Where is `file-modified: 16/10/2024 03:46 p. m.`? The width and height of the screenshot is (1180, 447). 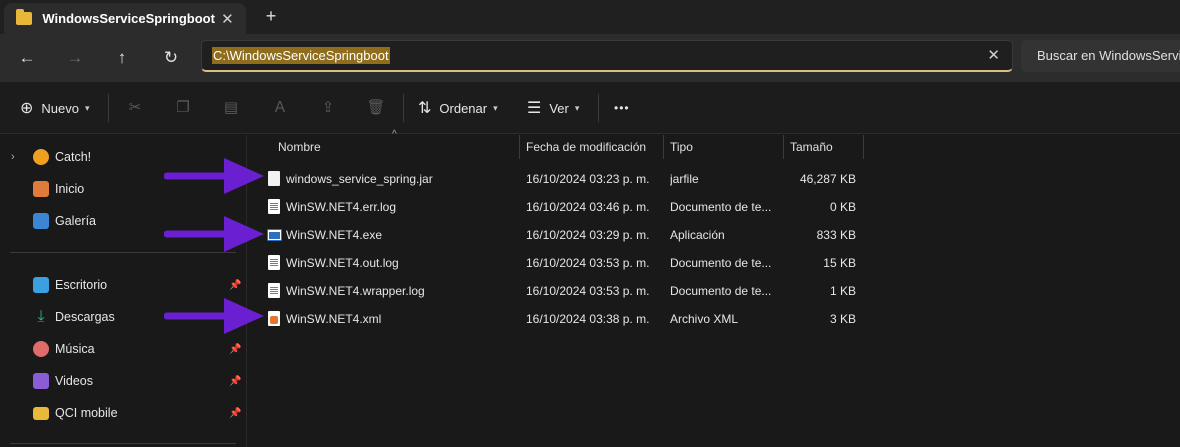
file-modified: 16/10/2024 03:46 p. m. is located at coordinates (588, 207).